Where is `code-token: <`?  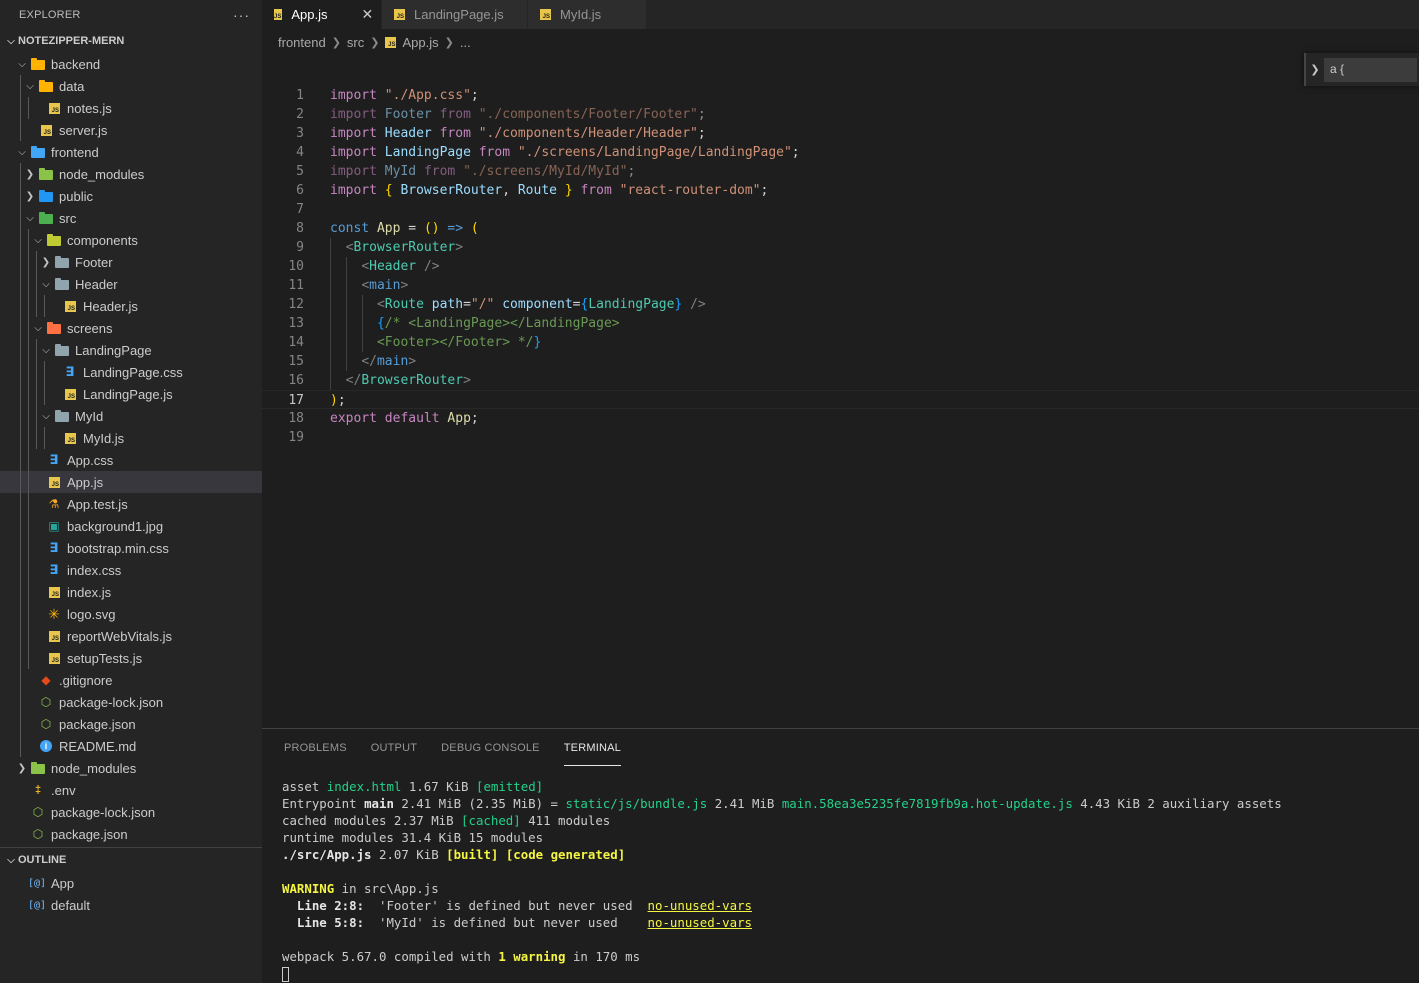 code-token: < is located at coordinates (380, 304).